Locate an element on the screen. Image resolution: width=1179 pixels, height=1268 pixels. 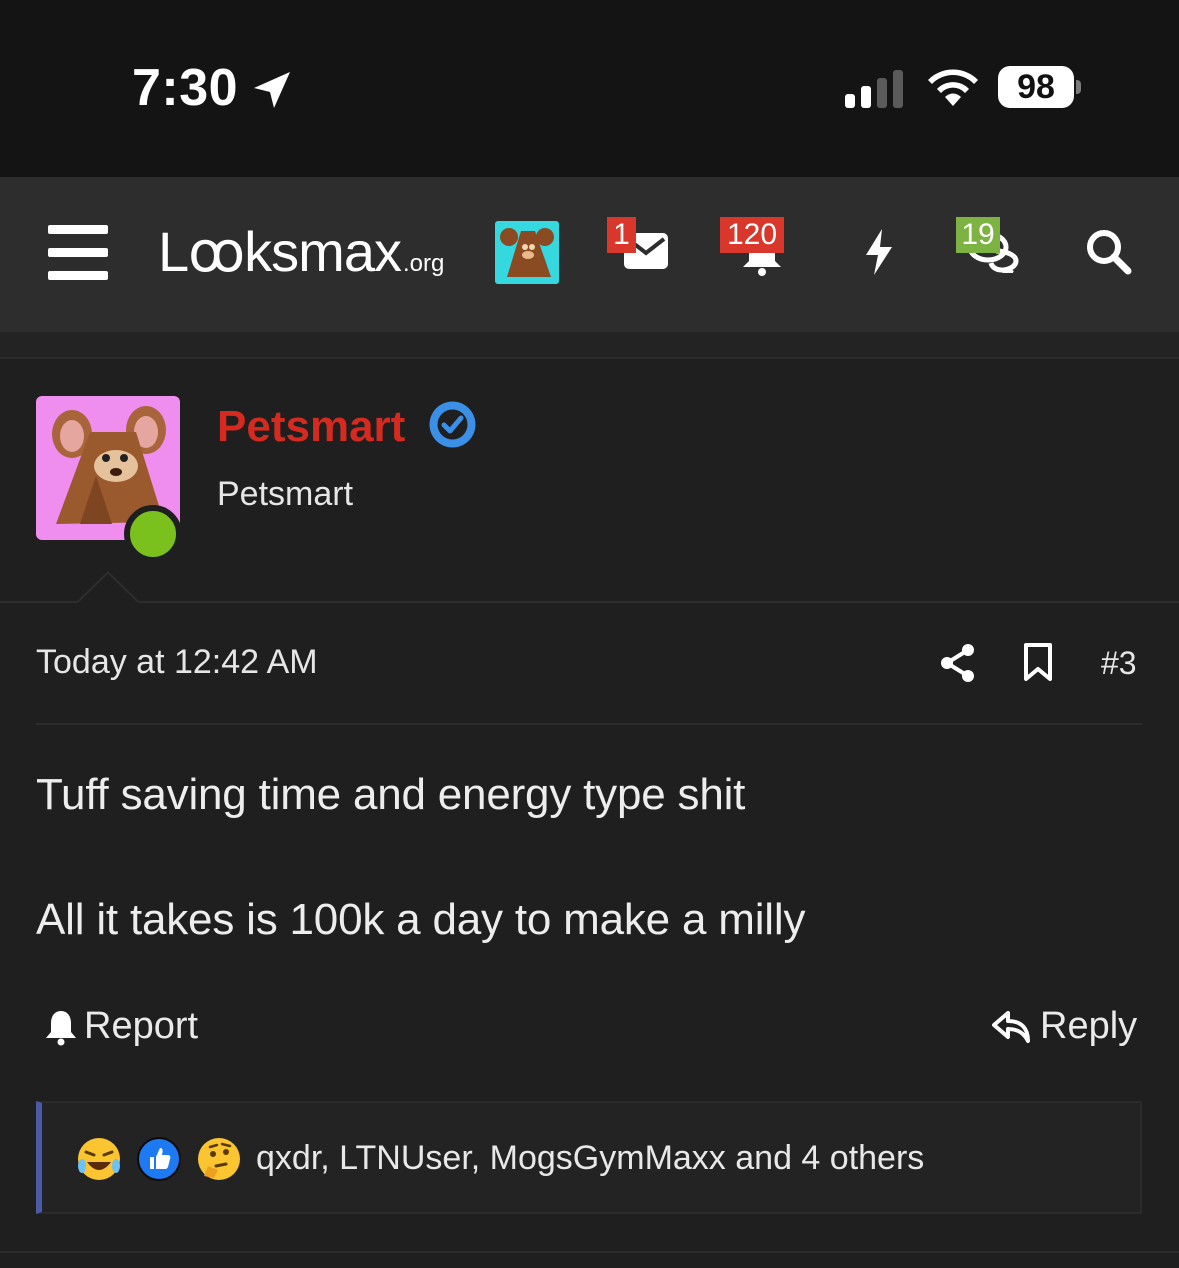
post-body-line: Tuff saving time and energy type shit is located at coordinates (391, 794).